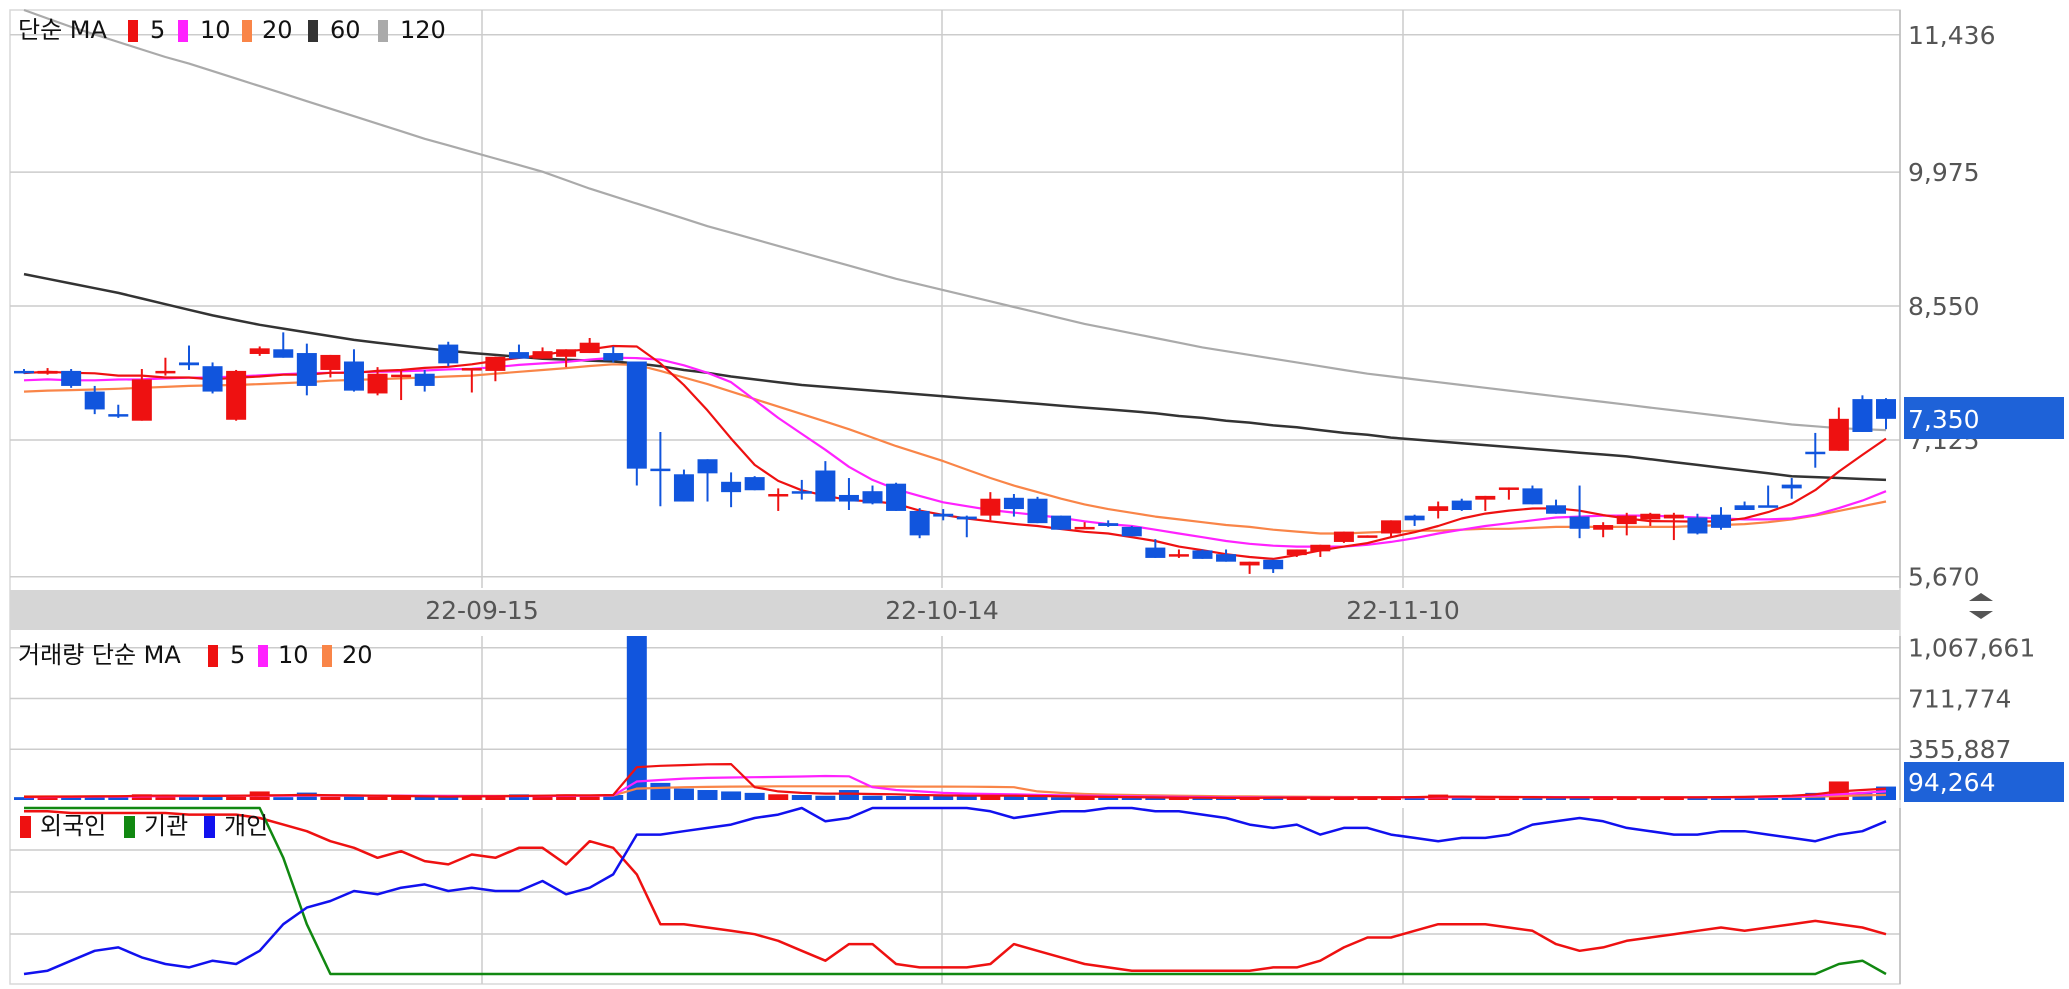 The width and height of the screenshot is (2069, 989). What do you see at coordinates (183, 31) in the screenshot?
I see `ma10-swatch` at bounding box center [183, 31].